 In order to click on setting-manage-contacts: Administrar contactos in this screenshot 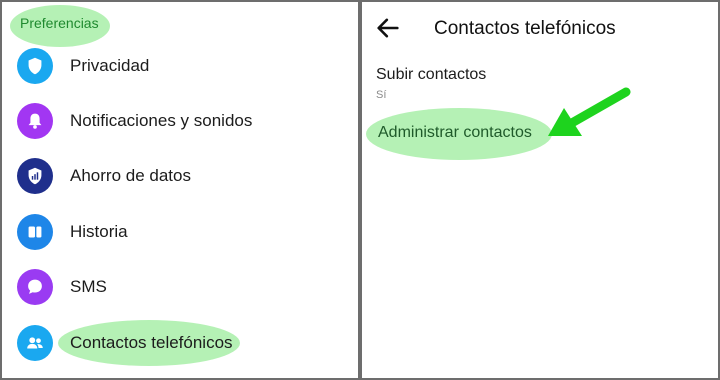, I will do `click(459, 134)`.